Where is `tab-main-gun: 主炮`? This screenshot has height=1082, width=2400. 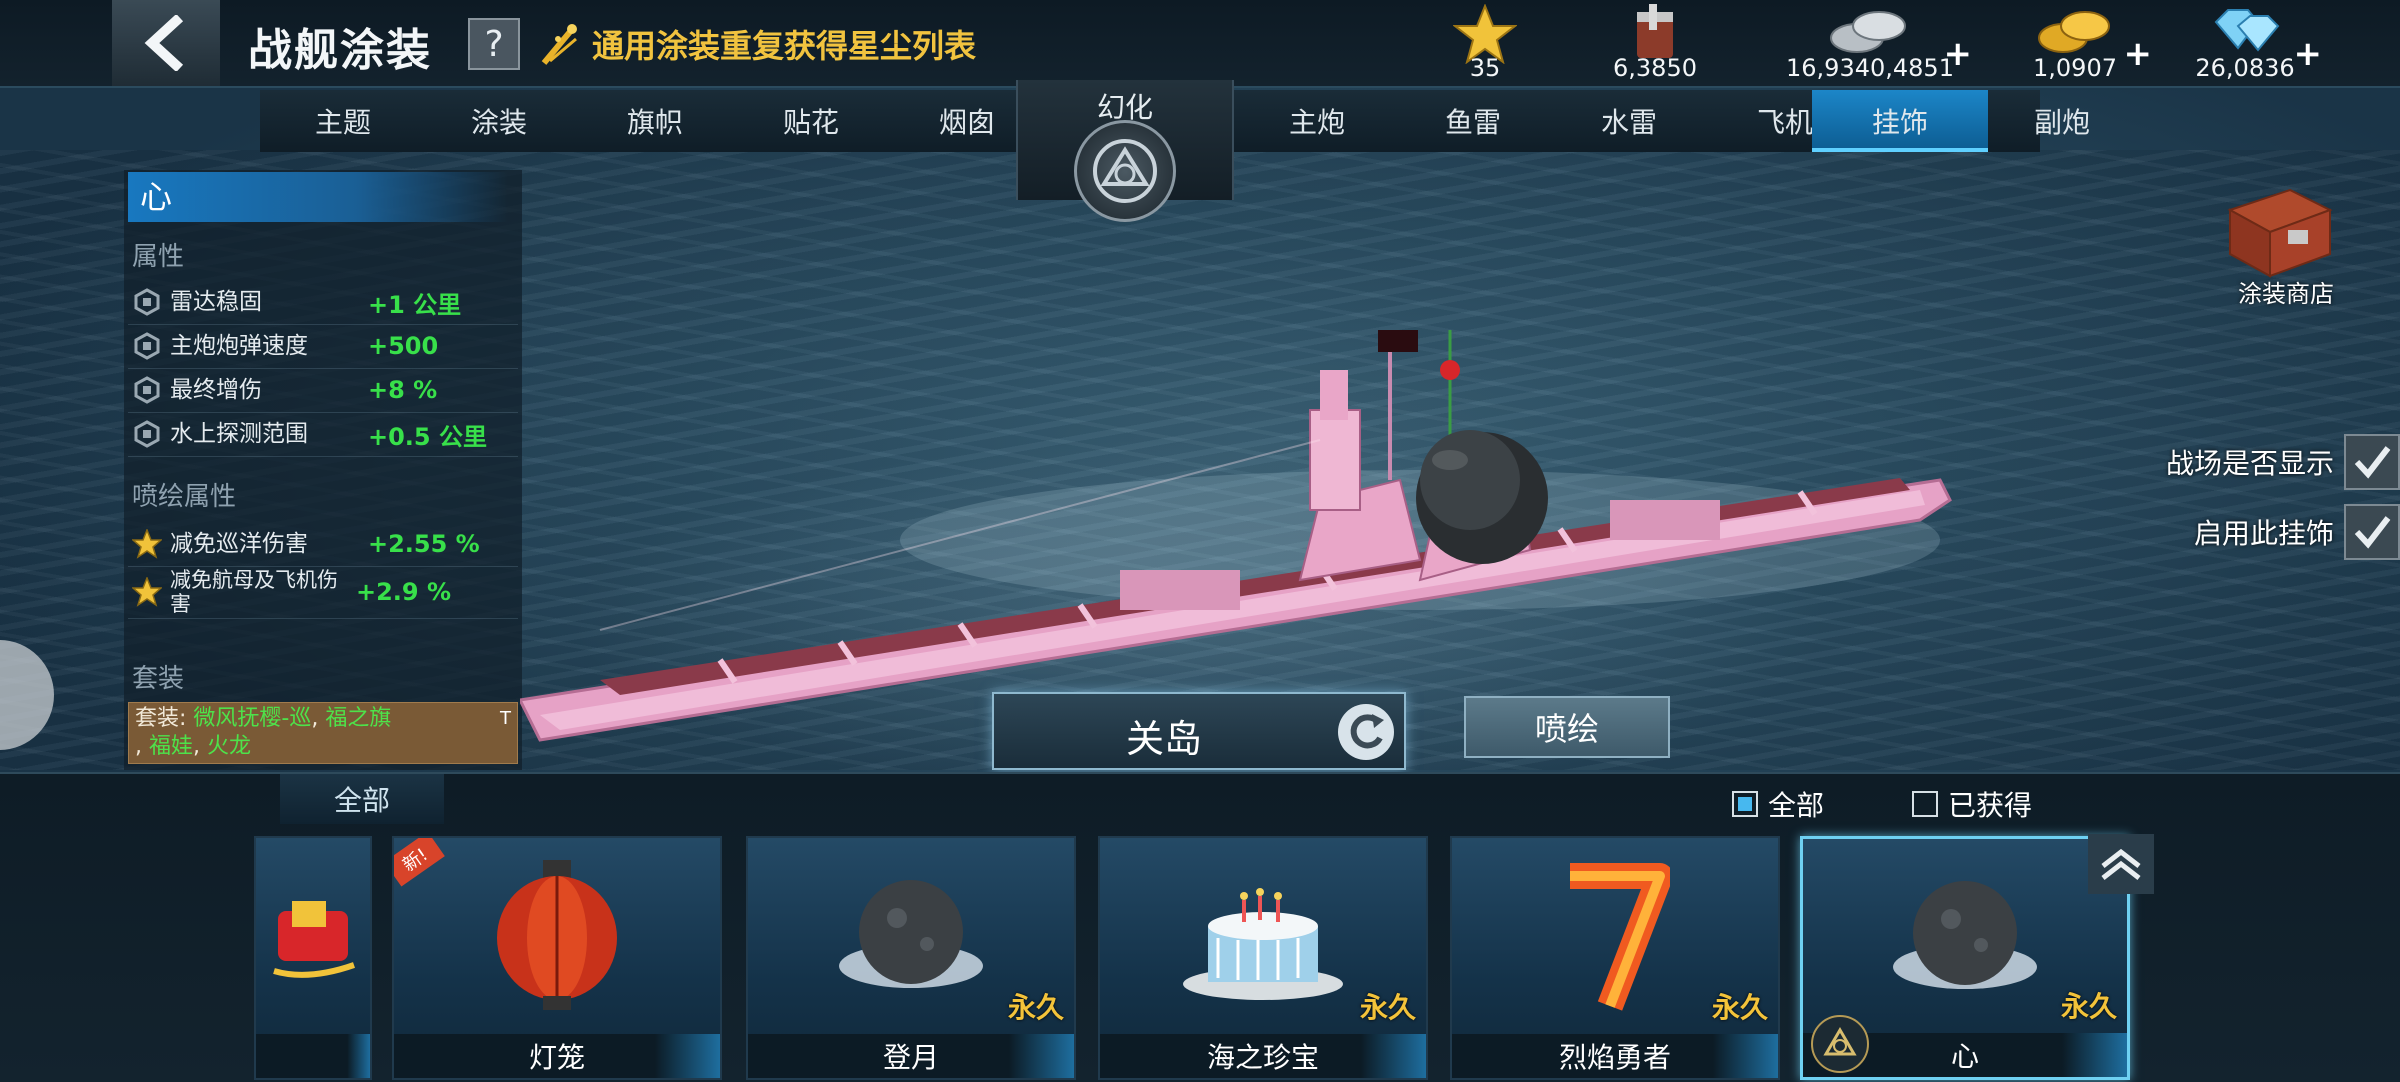
tab-main-gun: 主炮 is located at coordinates (1317, 121).